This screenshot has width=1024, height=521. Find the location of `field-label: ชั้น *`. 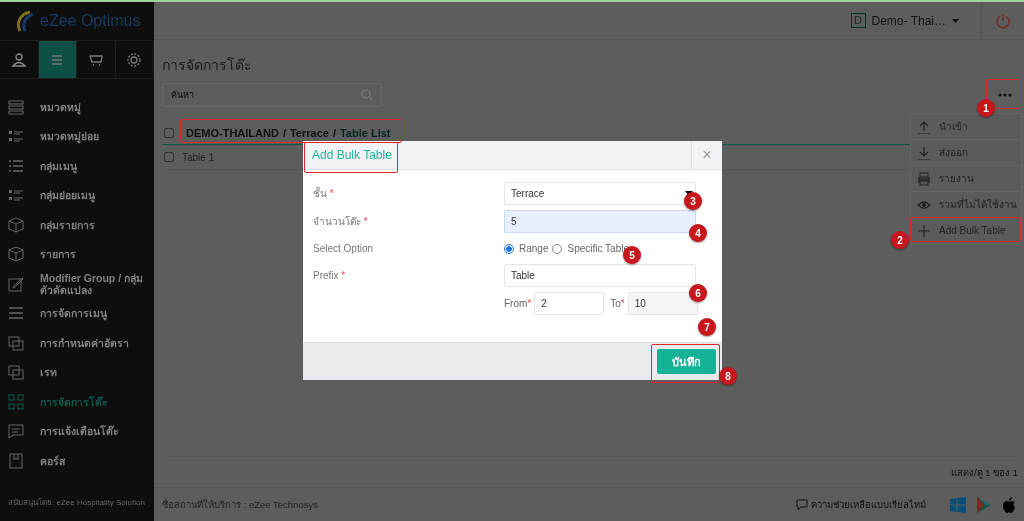

field-label: ชั้น * is located at coordinates (323, 193).